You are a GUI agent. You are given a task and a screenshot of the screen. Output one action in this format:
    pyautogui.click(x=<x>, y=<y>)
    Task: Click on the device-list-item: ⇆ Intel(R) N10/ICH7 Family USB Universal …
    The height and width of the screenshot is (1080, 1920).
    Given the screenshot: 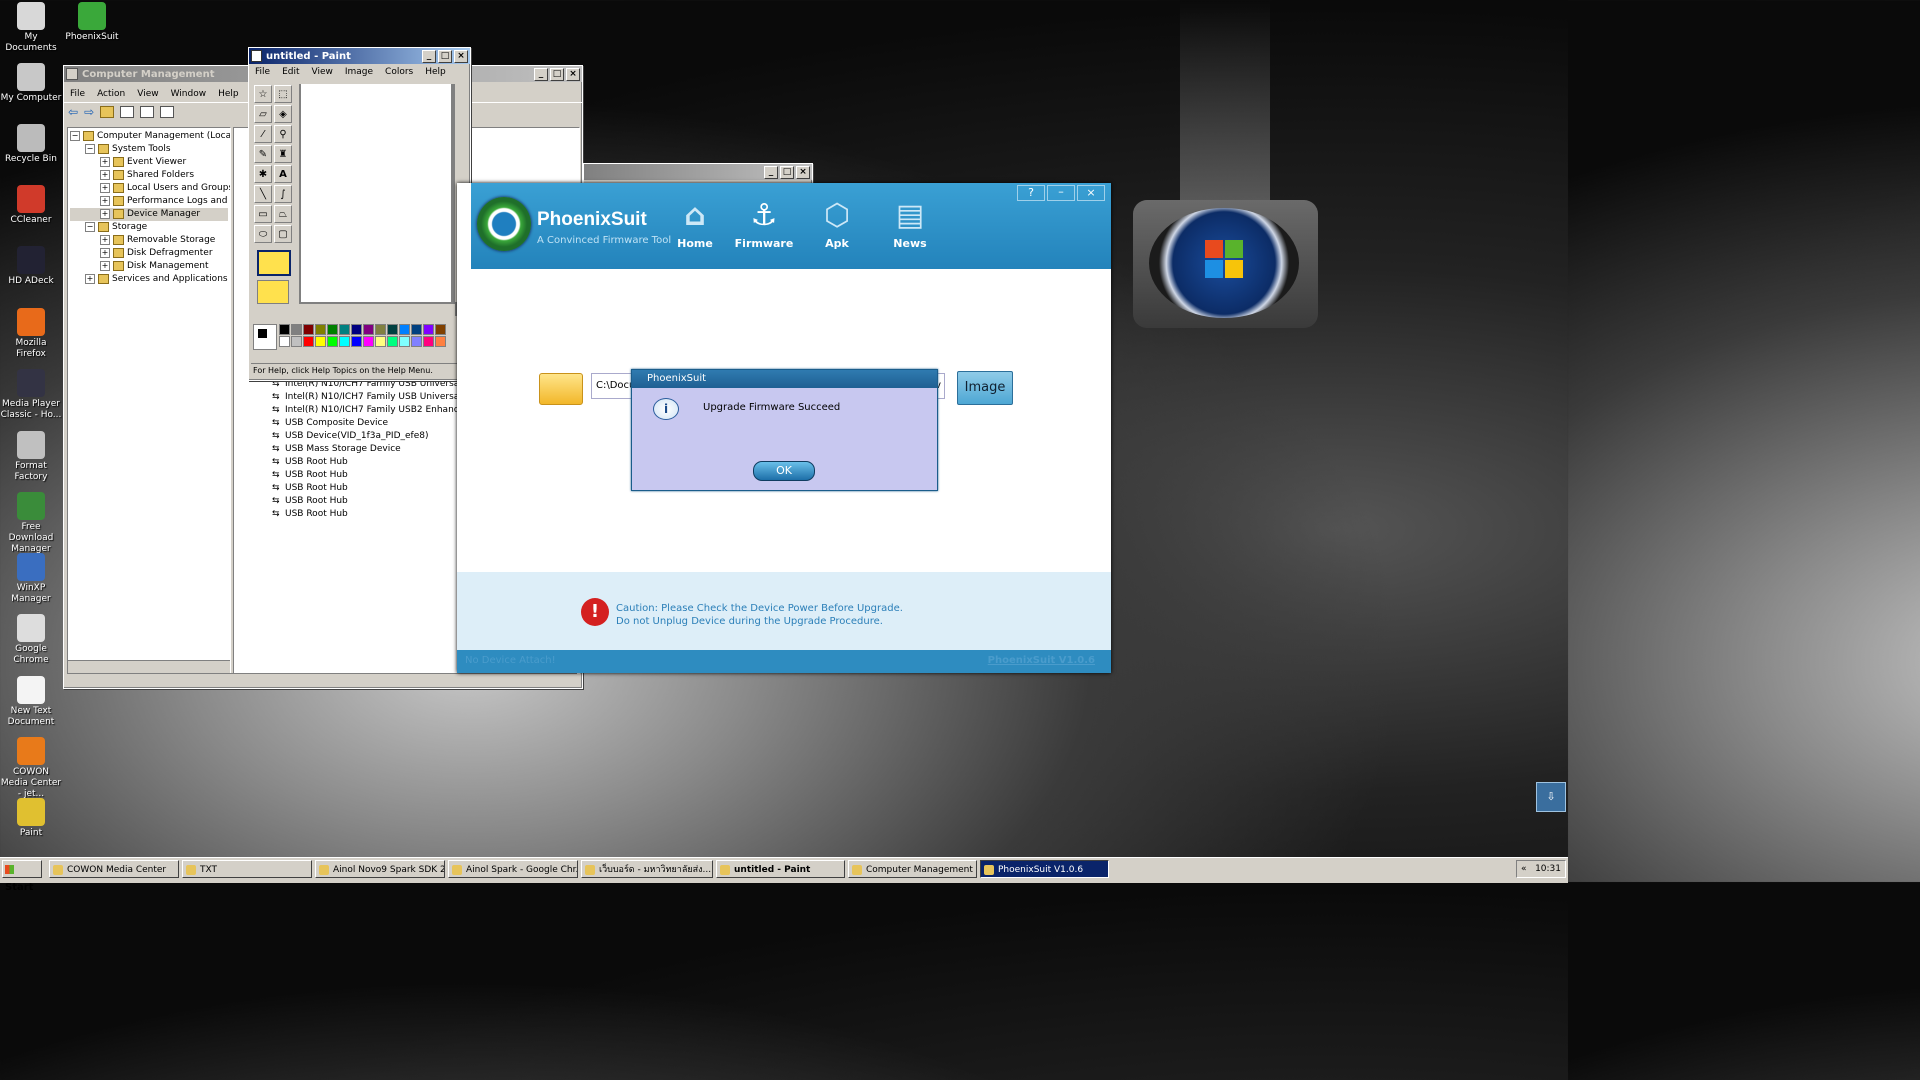 What is the action you would take?
    pyautogui.click(x=371, y=397)
    